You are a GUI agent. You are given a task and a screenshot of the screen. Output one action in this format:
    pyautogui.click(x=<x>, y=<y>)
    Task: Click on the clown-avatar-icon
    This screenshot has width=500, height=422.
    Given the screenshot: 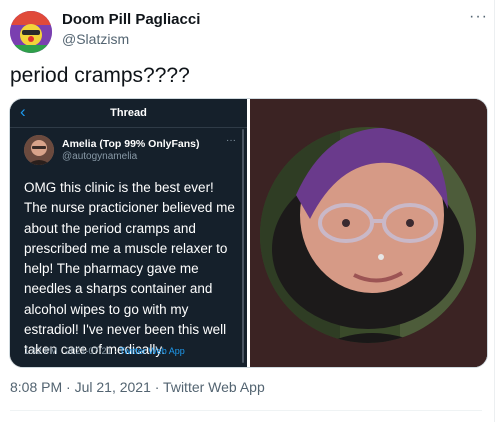 What is the action you would take?
    pyautogui.click(x=31, y=32)
    